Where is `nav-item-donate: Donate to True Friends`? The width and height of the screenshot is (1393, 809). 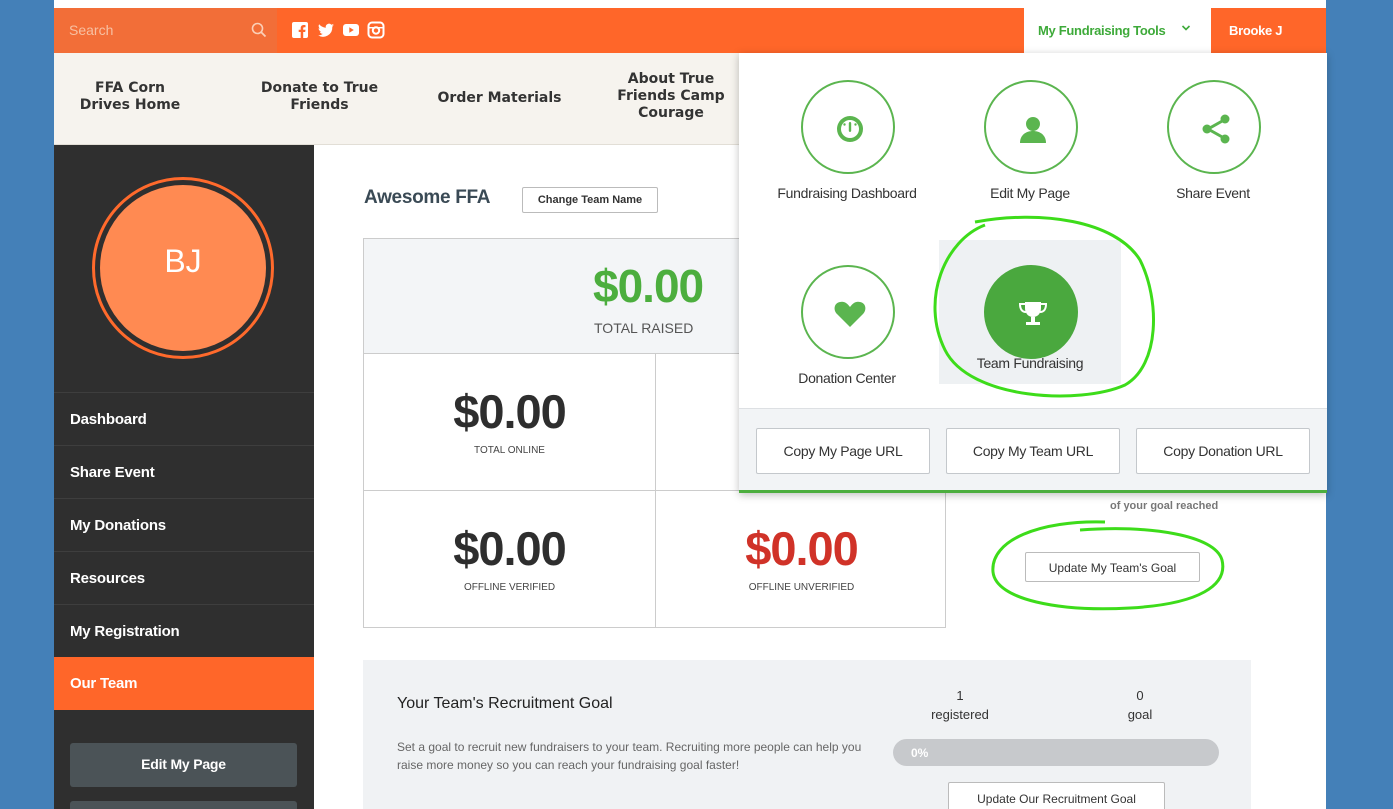 nav-item-donate: Donate to True Friends is located at coordinates (319, 97).